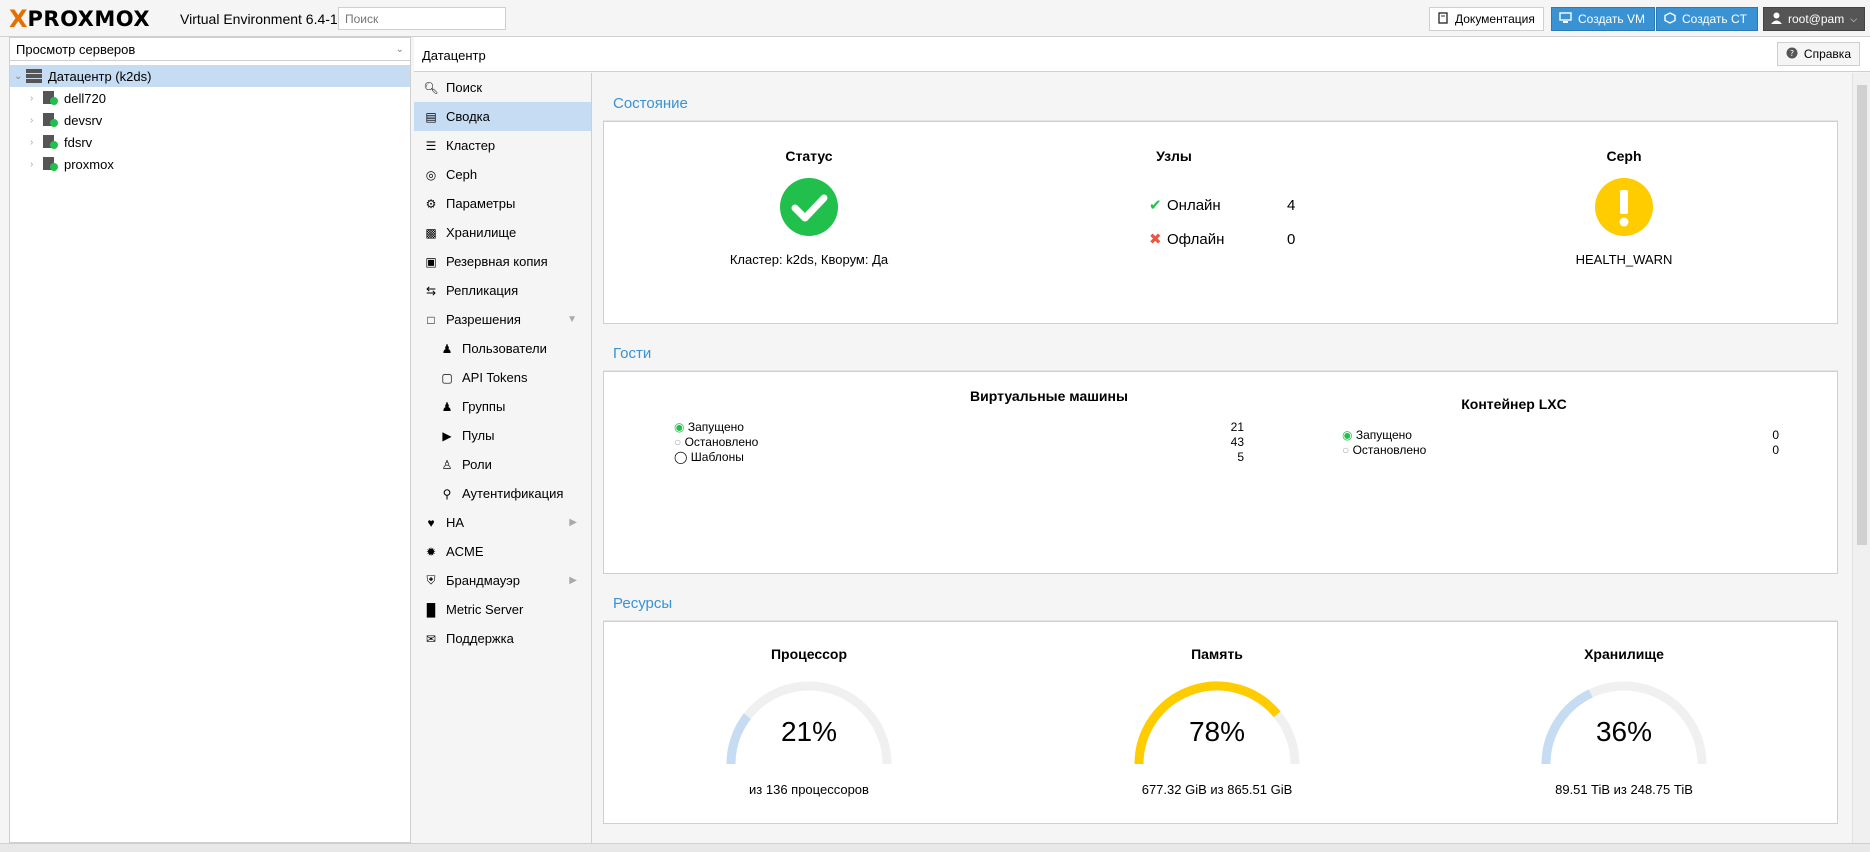 The image size is (1870, 852). What do you see at coordinates (1603, 19) in the screenshot?
I see `create-vm-button: Создать VM` at bounding box center [1603, 19].